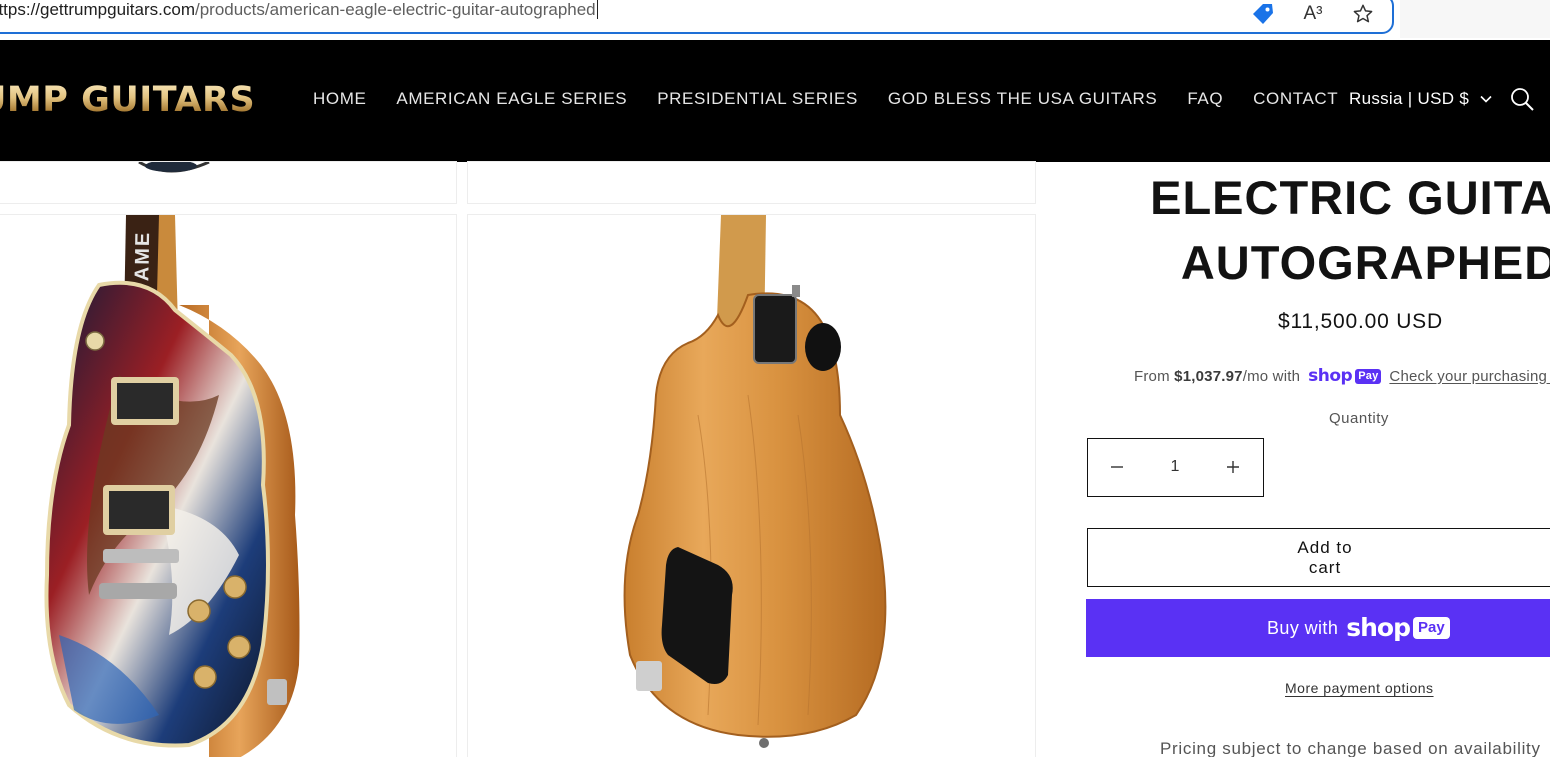 This screenshot has width=1550, height=757. I want to click on product-price: $11,500.00 USD, so click(1360, 321).